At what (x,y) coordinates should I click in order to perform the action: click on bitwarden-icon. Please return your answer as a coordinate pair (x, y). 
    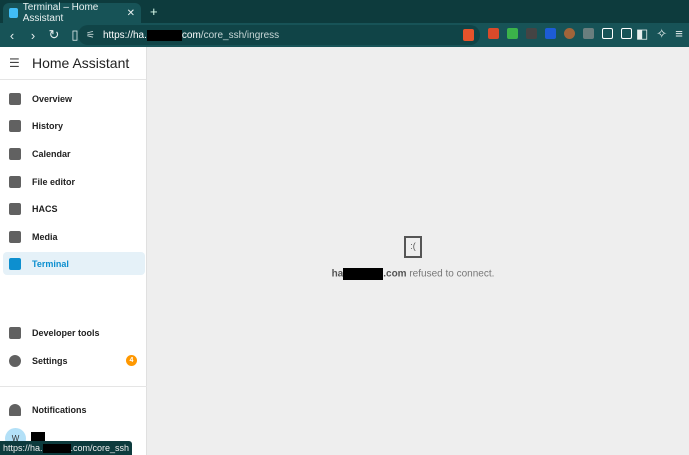
    Looking at the image, I should click on (550, 33).